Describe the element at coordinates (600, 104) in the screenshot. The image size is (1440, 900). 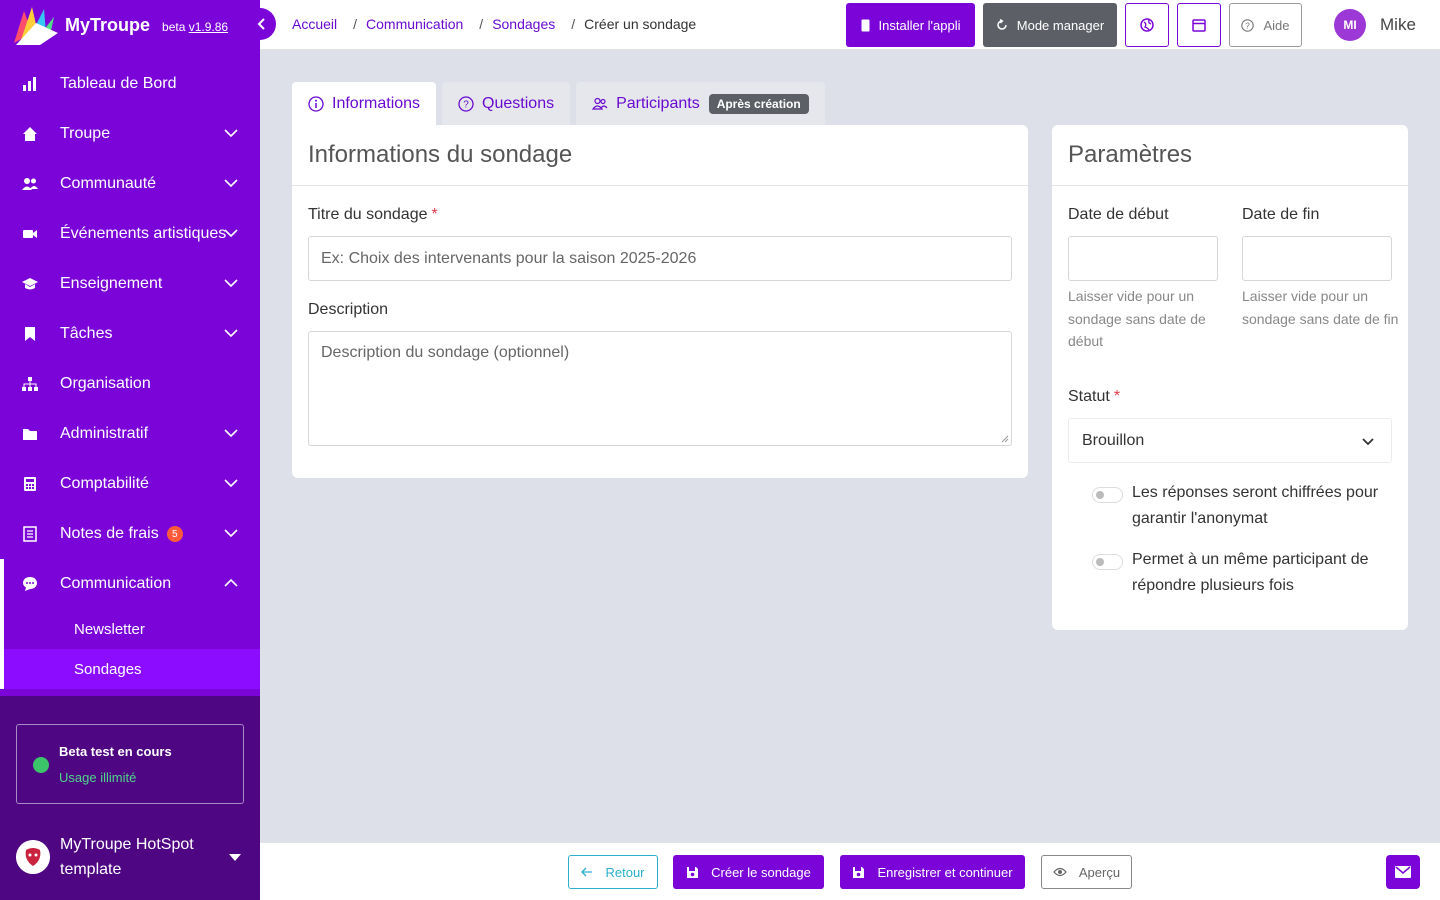
I see `people-icon` at that location.